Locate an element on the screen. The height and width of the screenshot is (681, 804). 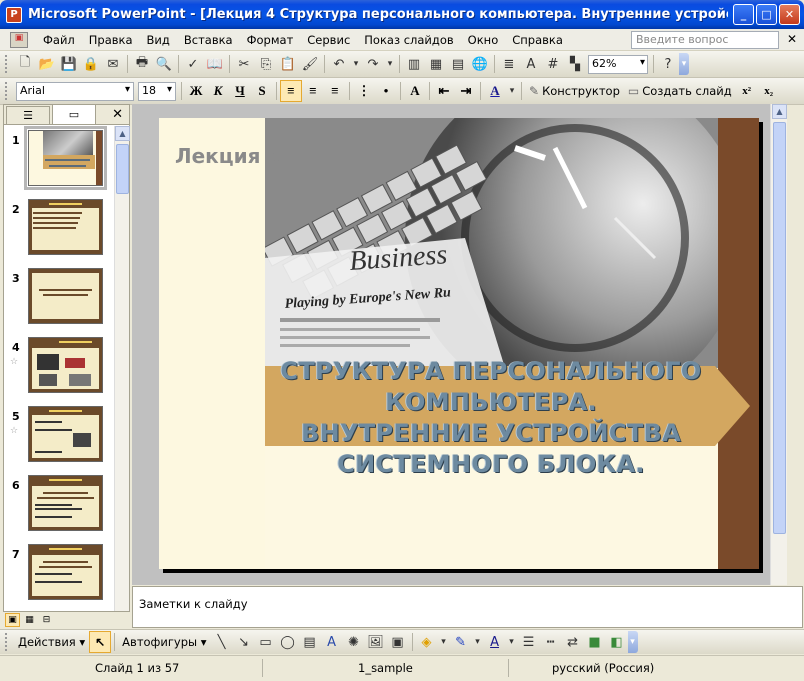
numbering-icon: ⋮ is located at coordinates (364, 91).